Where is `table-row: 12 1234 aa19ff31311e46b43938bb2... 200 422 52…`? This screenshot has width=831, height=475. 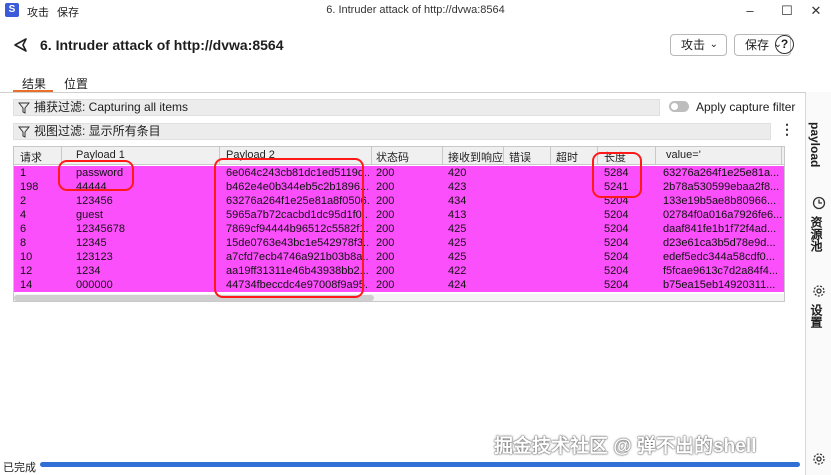 table-row: 12 1234 aa19ff31311e46b43938bb2... 200 422 52… is located at coordinates (399, 271).